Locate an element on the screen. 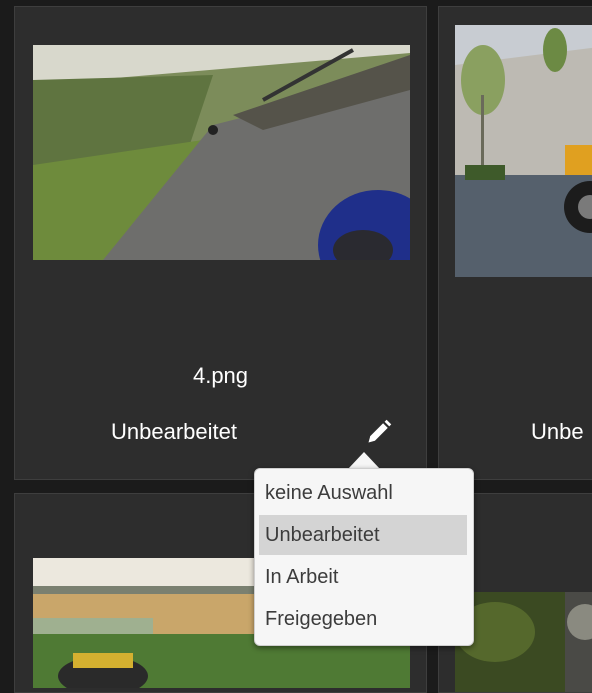  status-label: Unbearbeitet is located at coordinates (174, 431).